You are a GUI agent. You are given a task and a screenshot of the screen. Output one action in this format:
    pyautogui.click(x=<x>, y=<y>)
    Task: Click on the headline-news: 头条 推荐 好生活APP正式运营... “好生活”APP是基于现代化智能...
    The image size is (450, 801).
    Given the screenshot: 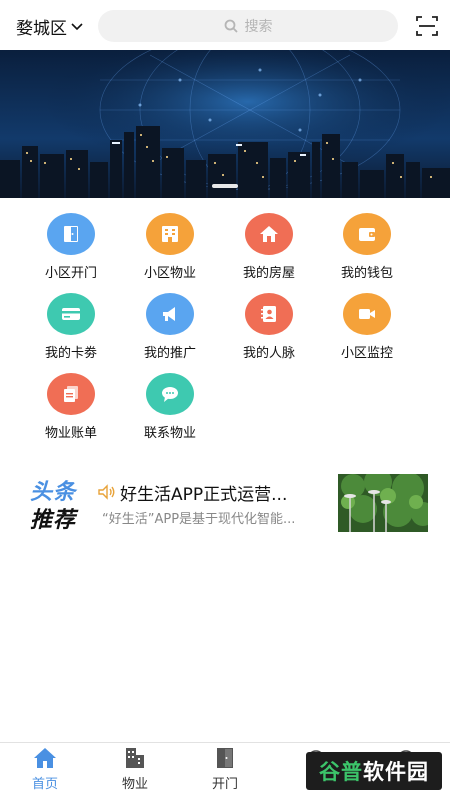 What is the action you would take?
    pyautogui.click(x=225, y=505)
    